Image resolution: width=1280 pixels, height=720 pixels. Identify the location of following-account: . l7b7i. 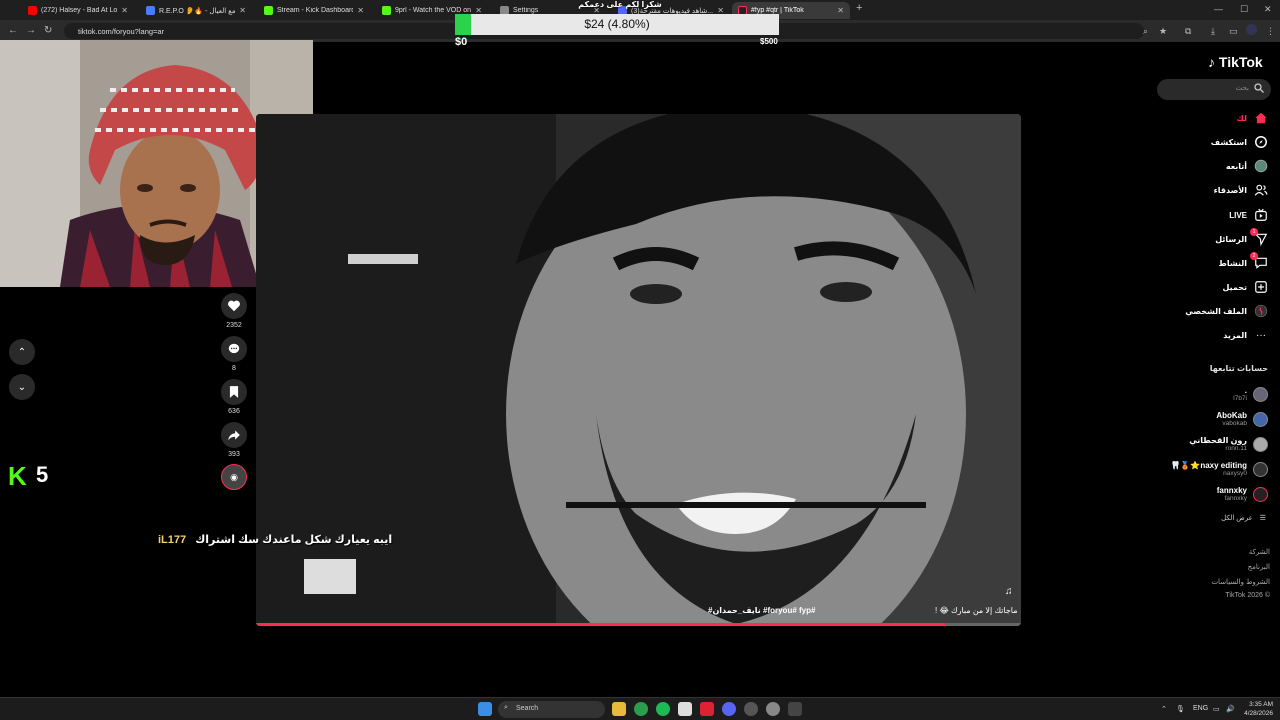
(1250, 394).